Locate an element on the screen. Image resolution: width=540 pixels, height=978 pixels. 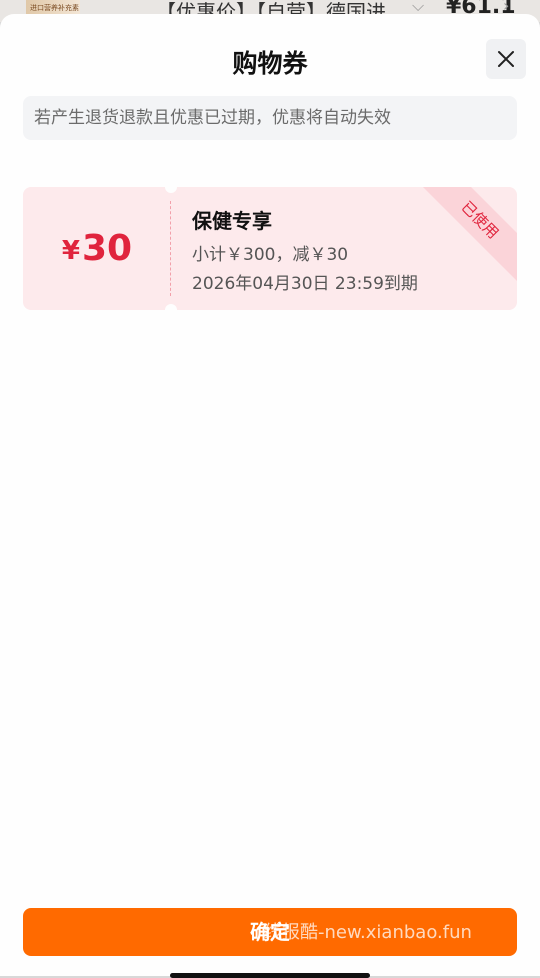
used-status-badge: 已使用 is located at coordinates (465, 236).